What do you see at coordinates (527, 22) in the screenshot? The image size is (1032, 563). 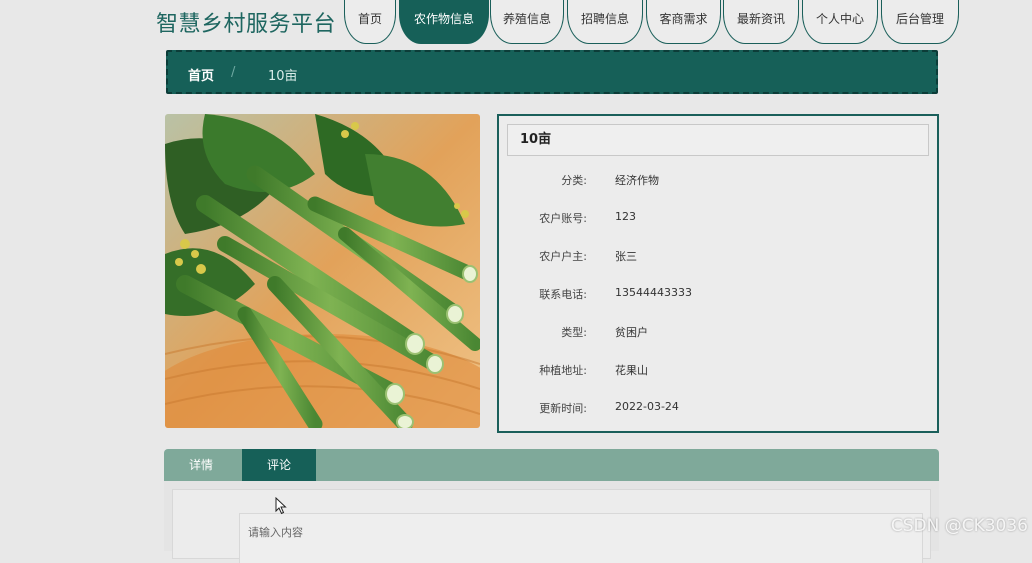 I see `nav-item-breeding: 养殖信息` at bounding box center [527, 22].